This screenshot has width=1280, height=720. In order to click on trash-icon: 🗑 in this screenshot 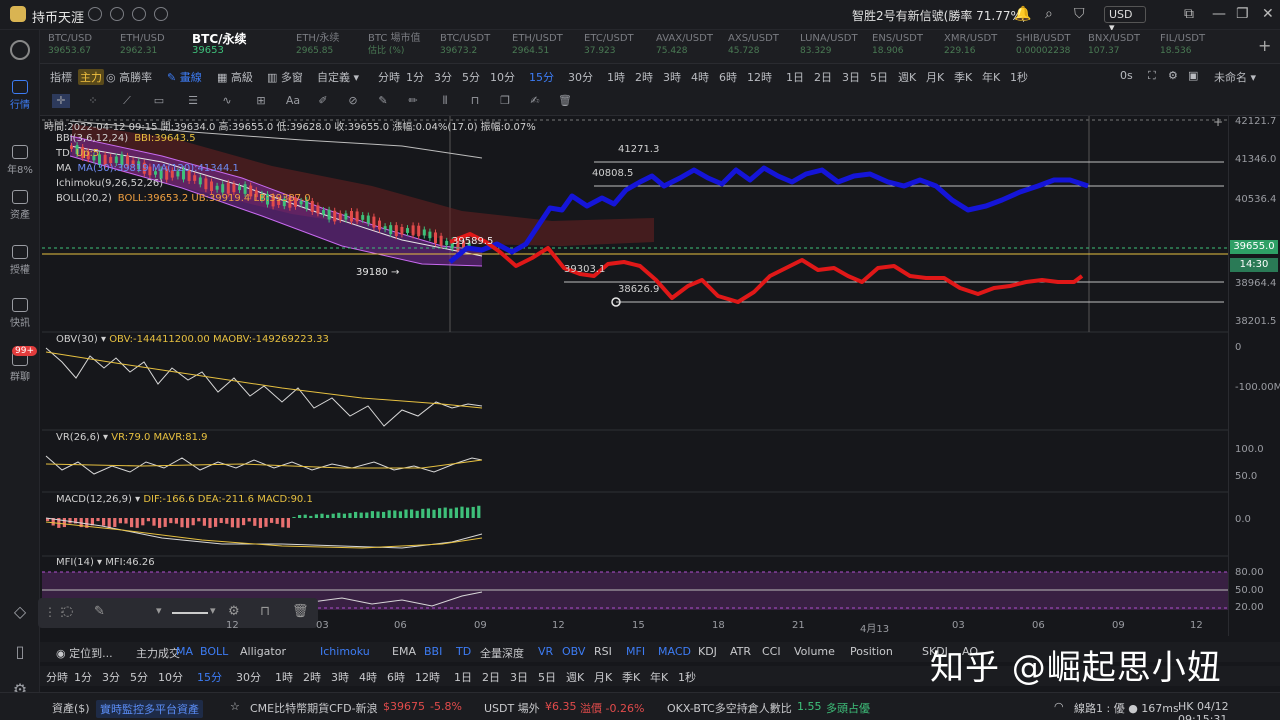, I will do `click(300, 611)`.